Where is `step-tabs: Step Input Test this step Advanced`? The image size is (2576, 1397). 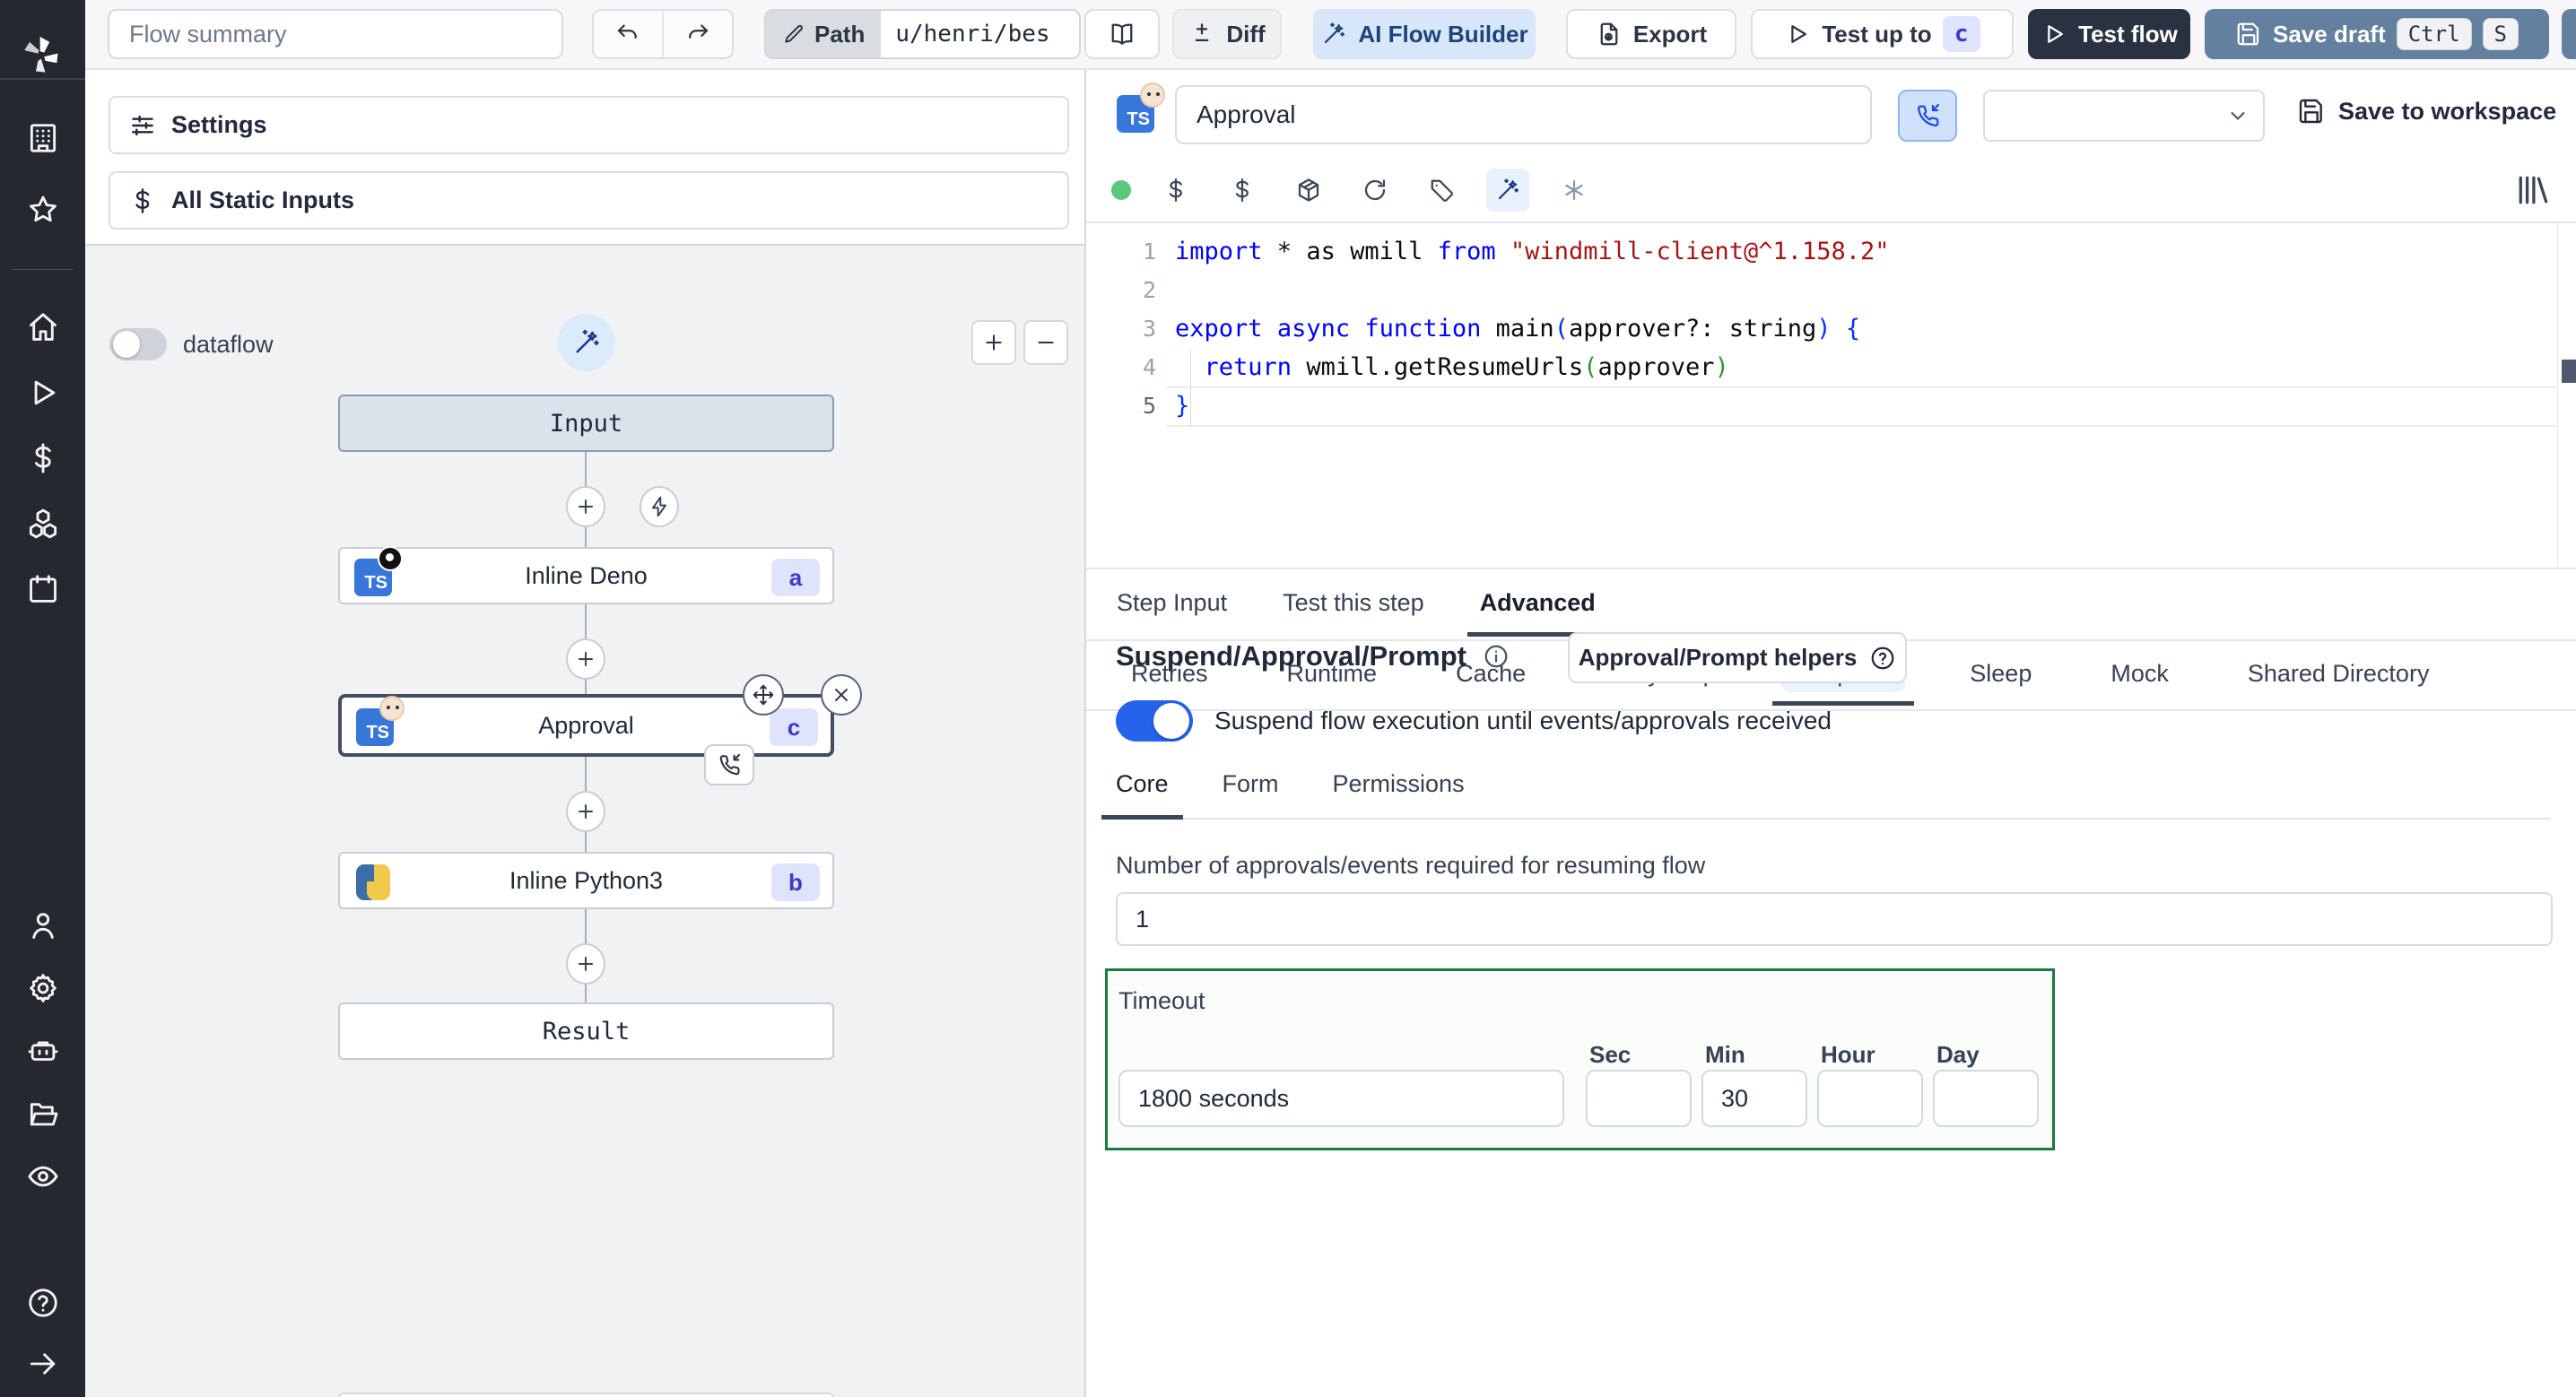
step-tabs: Step Input Test this step Advanced is located at coordinates (1831, 605).